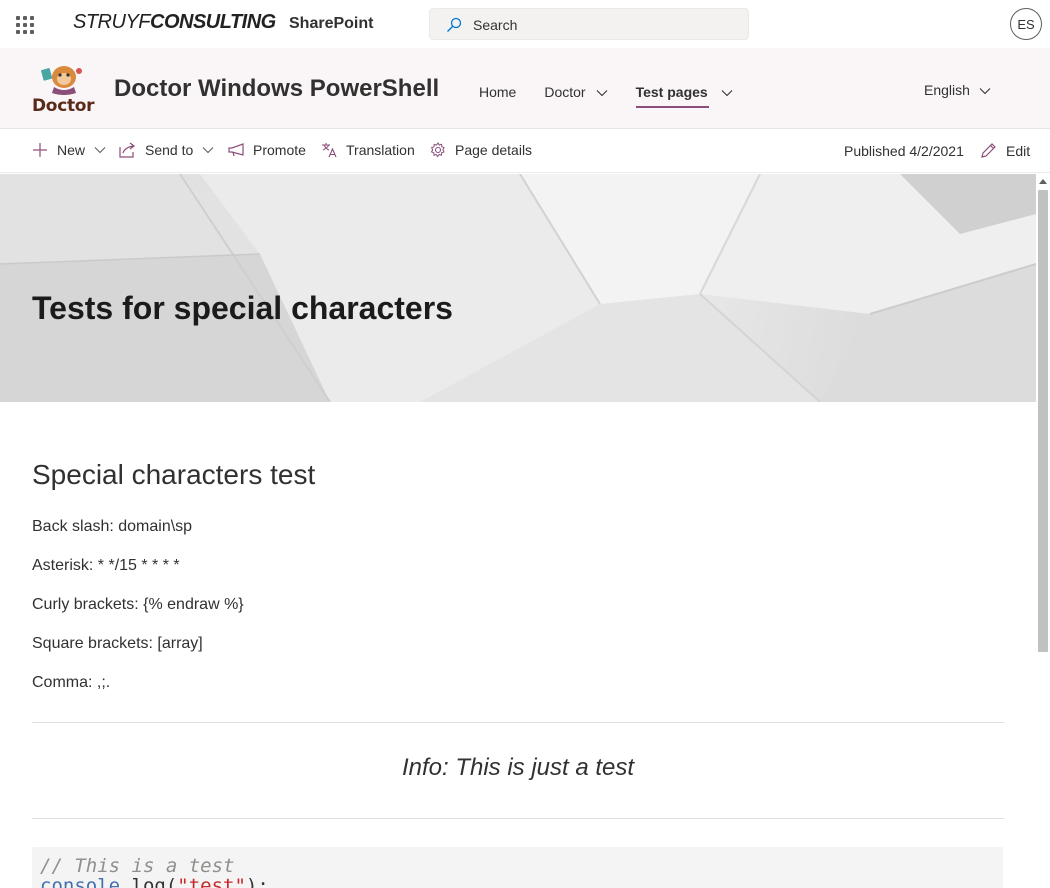 The image size is (1050, 888). I want to click on nav-item-doctor: Doctor, so click(575, 92).